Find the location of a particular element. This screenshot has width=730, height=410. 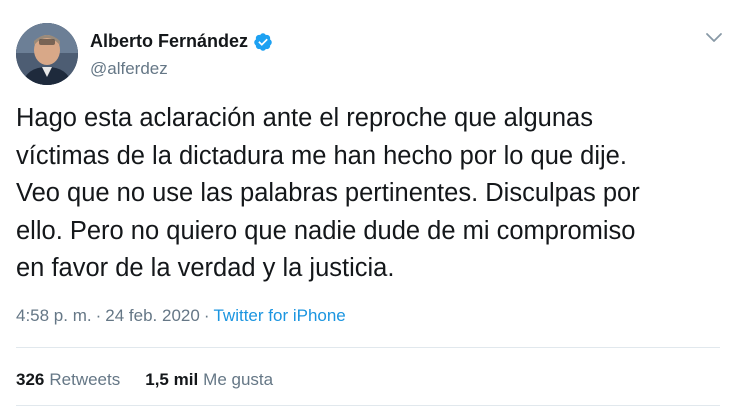

tweet-stats: 326 Retweets 1,5 mil Me gusta is located at coordinates (144, 380).